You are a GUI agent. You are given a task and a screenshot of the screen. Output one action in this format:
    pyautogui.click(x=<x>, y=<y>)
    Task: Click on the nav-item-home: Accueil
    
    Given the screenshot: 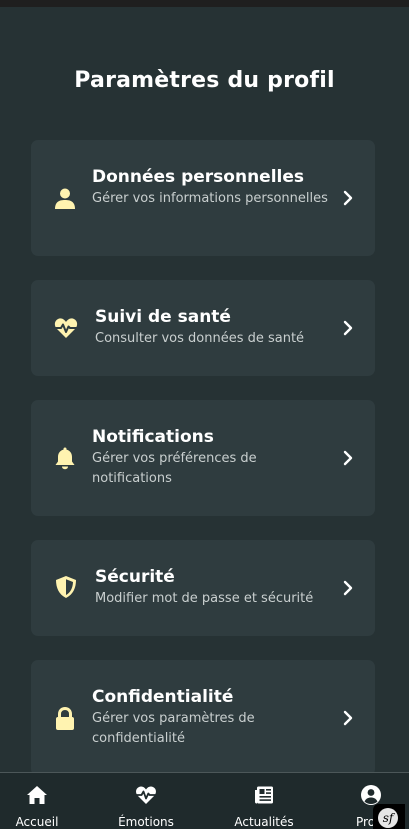 What is the action you would take?
    pyautogui.click(x=41, y=801)
    